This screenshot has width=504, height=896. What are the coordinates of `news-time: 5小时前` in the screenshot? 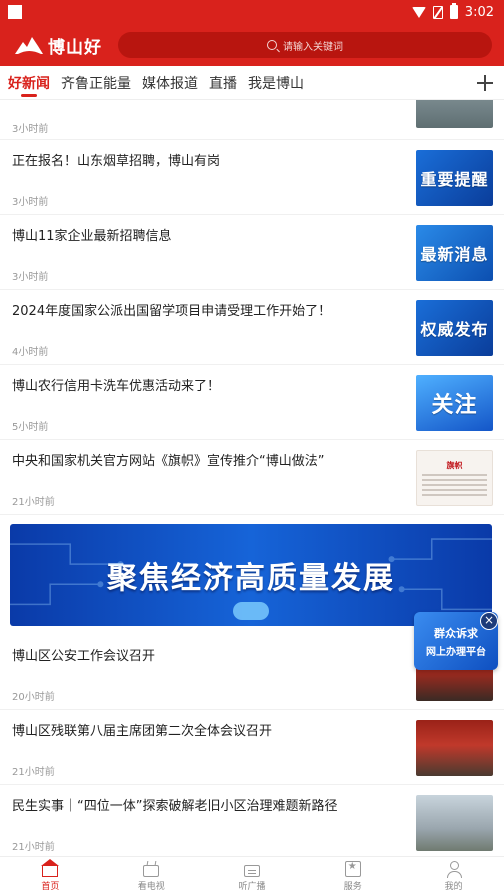 It's located at (30, 427).